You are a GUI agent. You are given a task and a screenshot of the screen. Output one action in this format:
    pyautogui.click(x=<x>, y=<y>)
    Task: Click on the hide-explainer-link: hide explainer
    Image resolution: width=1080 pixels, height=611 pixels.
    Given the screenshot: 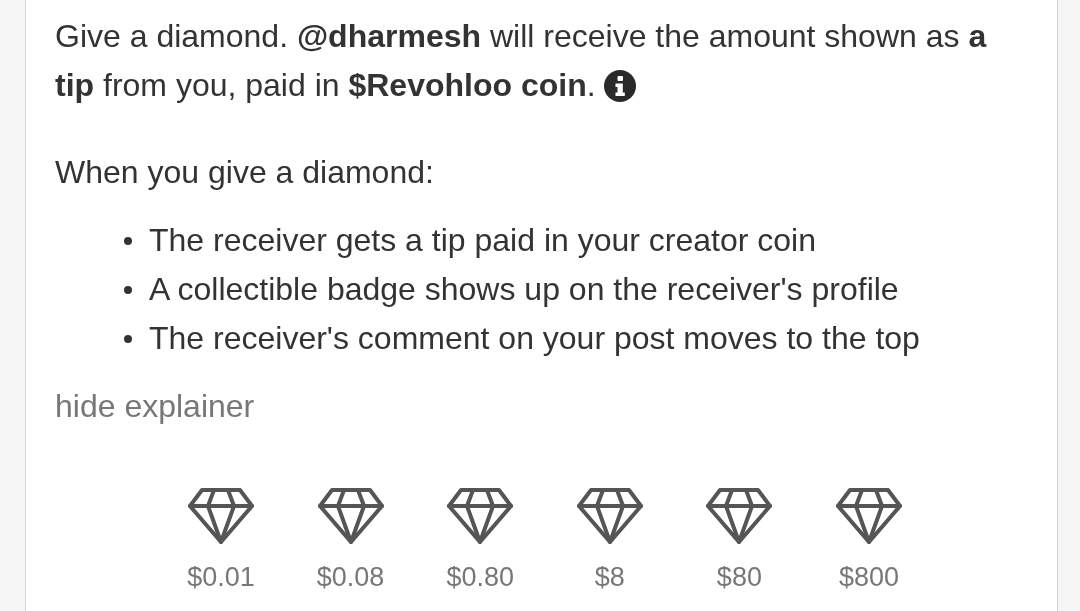 What is the action you would take?
    pyautogui.click(x=155, y=406)
    